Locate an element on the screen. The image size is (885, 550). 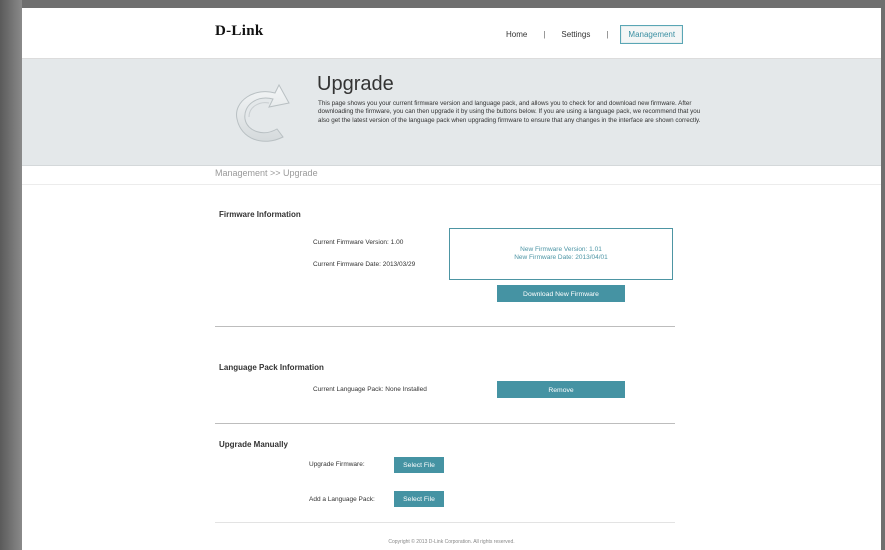
current-firmware-date: Current Firmware Date: 2013/03/29 is located at coordinates (364, 264).